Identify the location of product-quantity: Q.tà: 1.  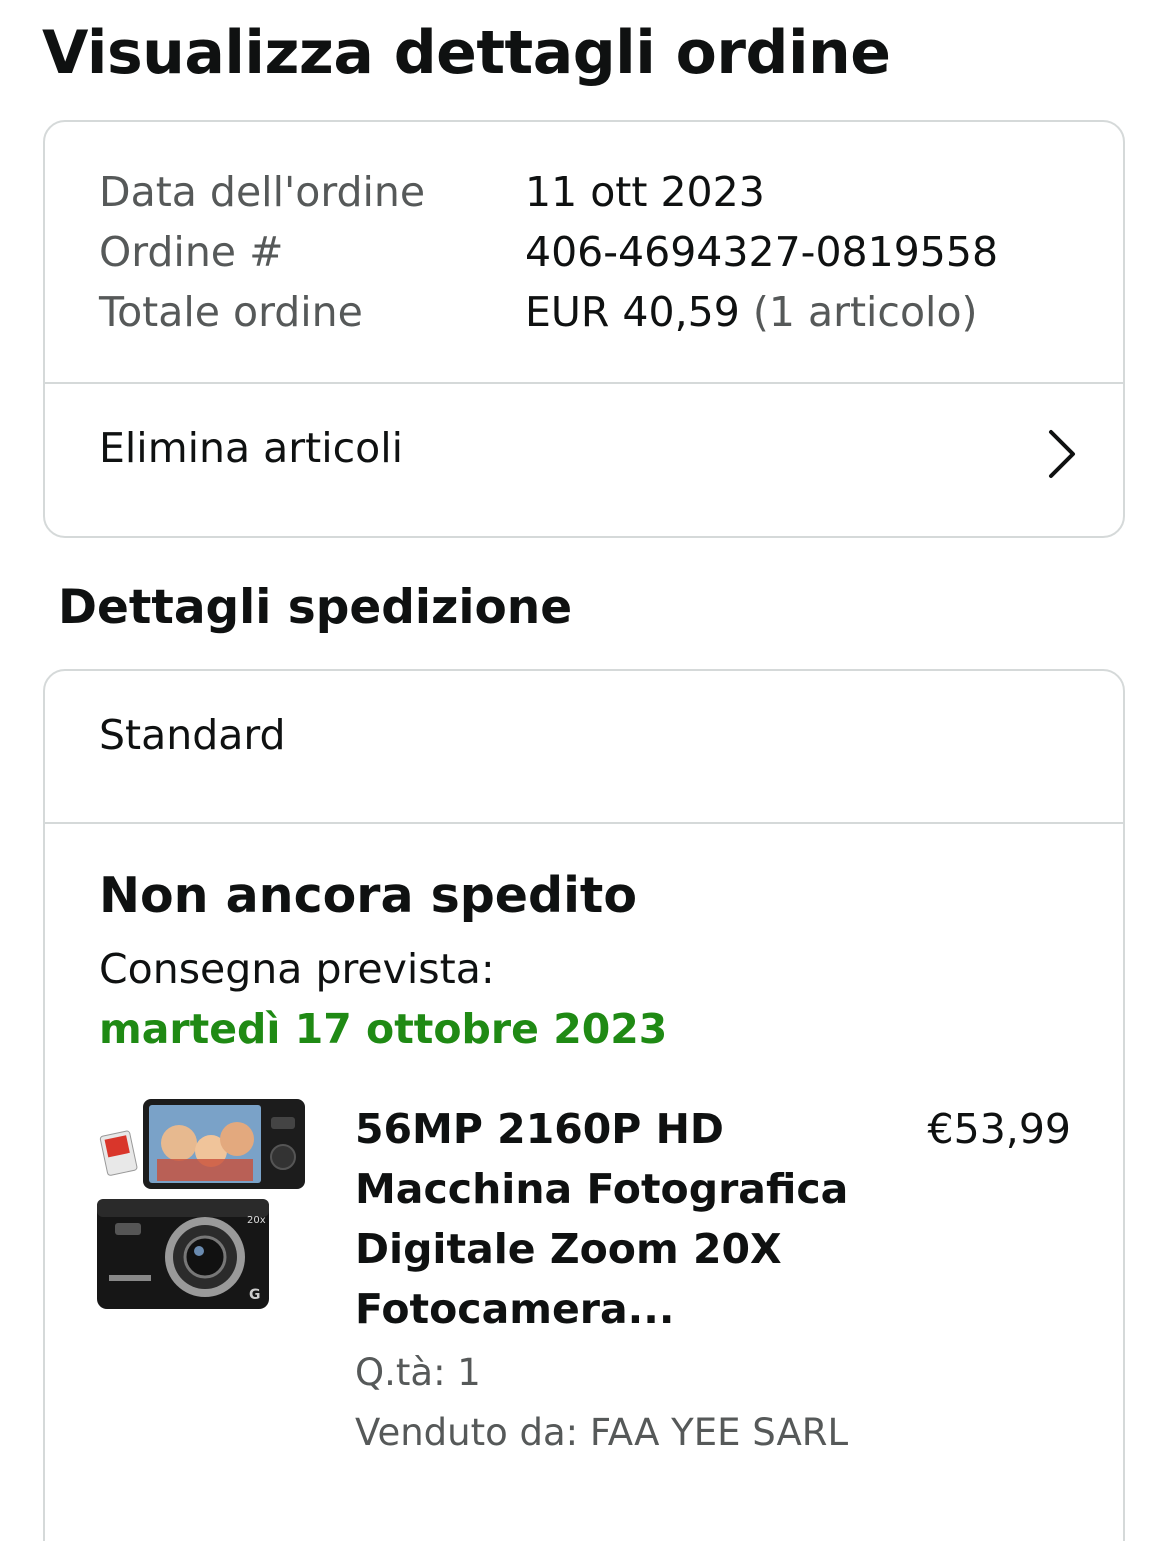
(418, 1372).